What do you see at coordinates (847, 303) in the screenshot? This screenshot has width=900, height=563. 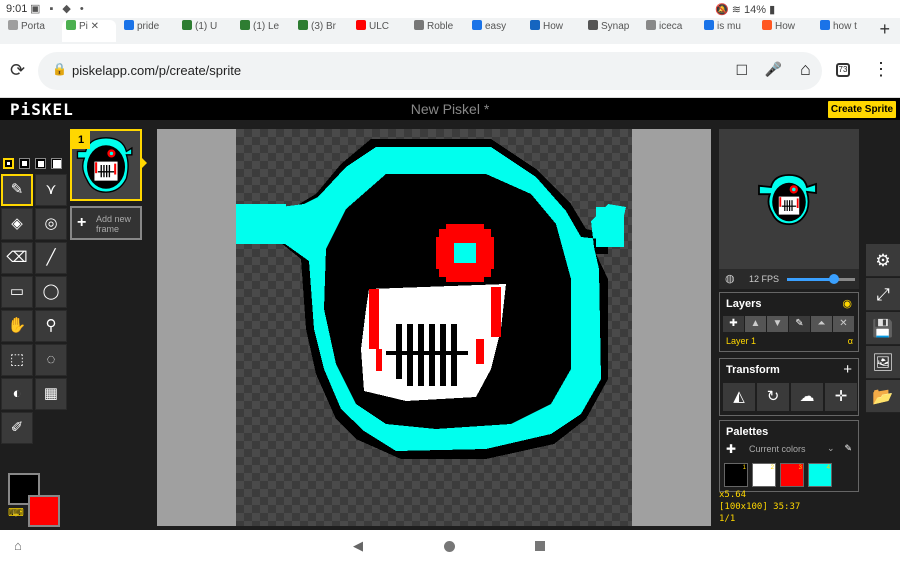 I see `eye-icon: ◉` at bounding box center [847, 303].